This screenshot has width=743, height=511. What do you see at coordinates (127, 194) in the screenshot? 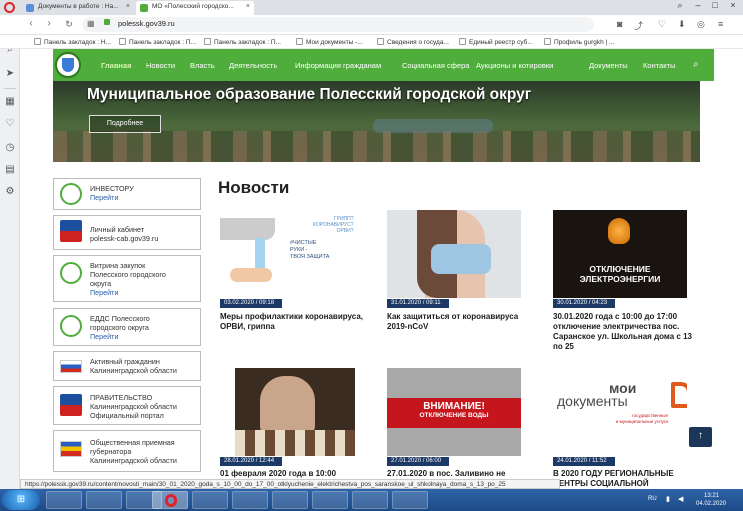
I see `widget-investor: ИНВЕСТОРУ Перейти` at bounding box center [127, 194].